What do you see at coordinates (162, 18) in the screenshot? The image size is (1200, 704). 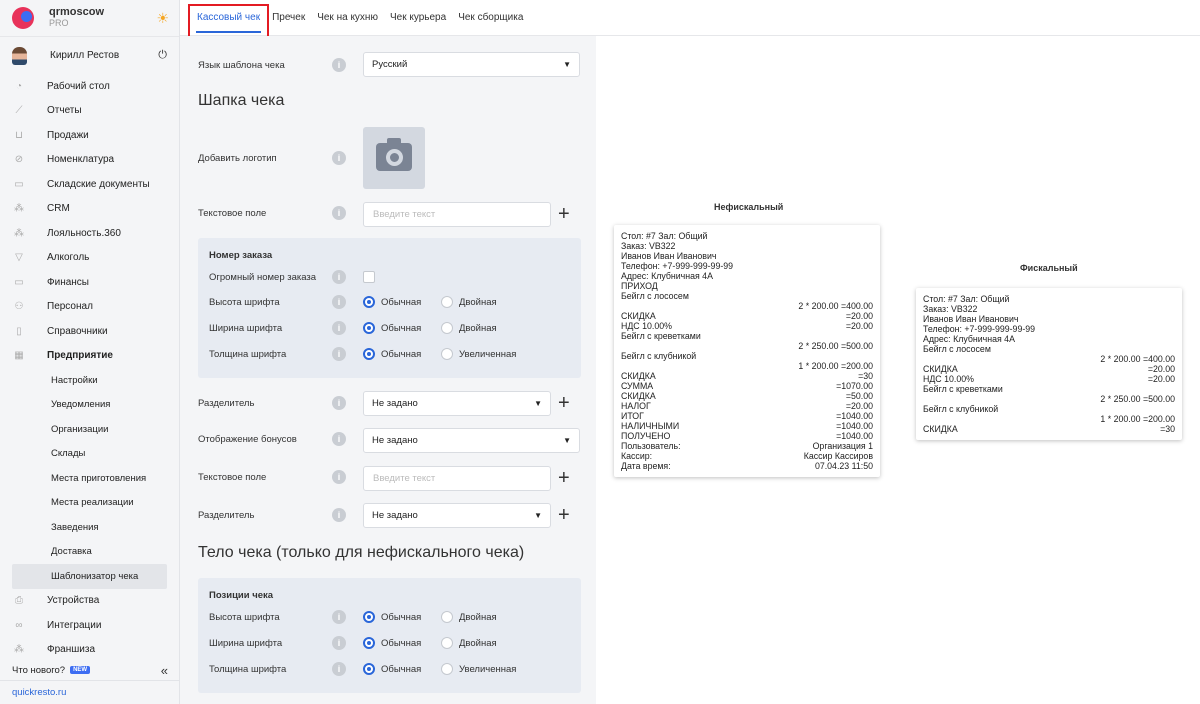 I see `theme-sun-icon: ☀` at bounding box center [162, 18].